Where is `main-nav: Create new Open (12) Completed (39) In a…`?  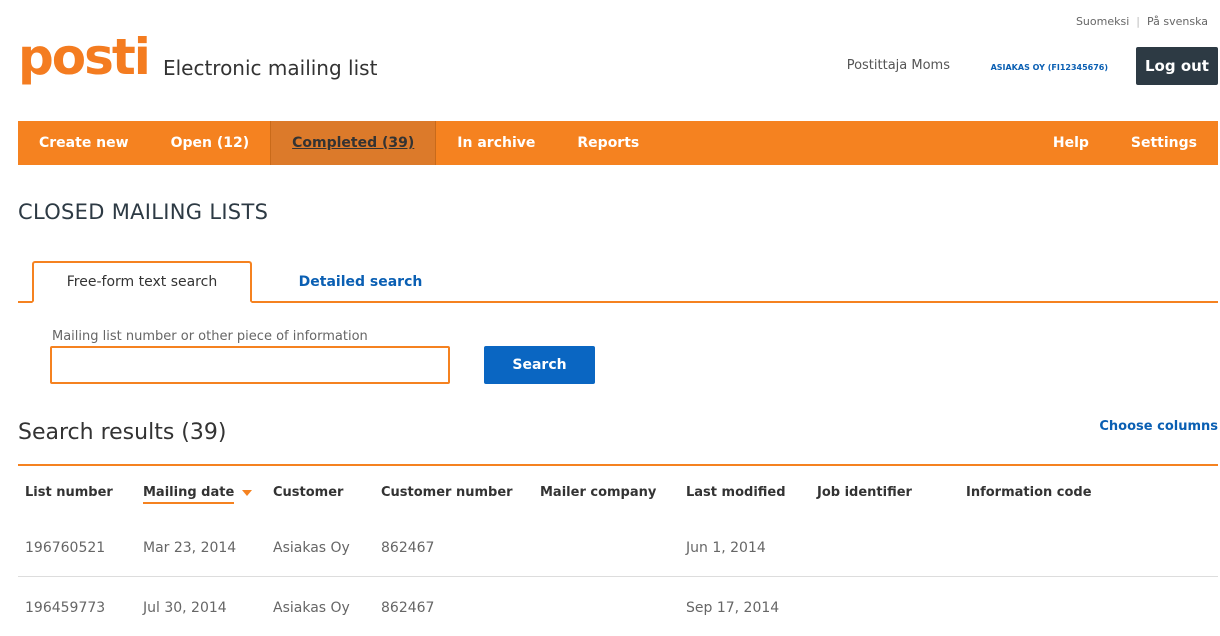
main-nav: Create new Open (12) Completed (39) In a… is located at coordinates (618, 143).